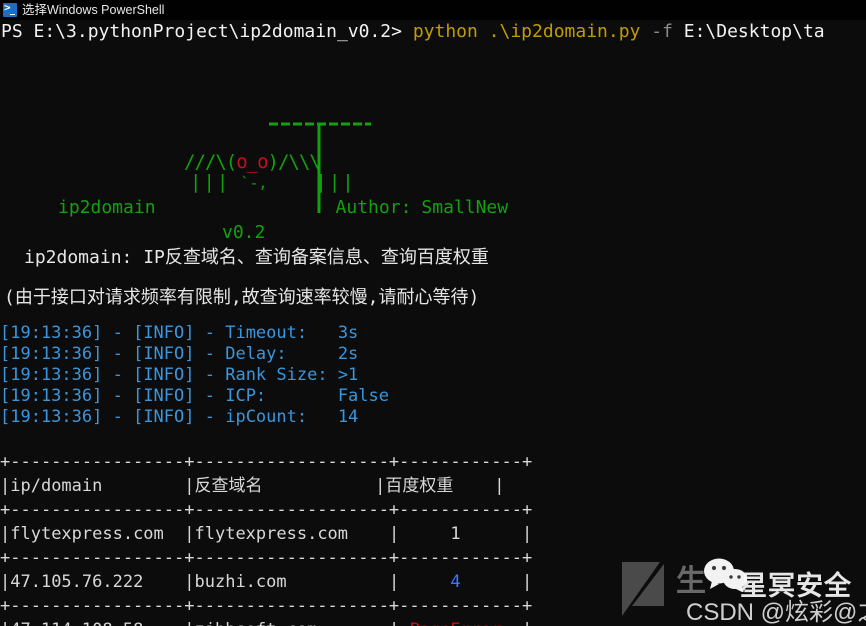 Image resolution: width=866 pixels, height=626 pixels. What do you see at coordinates (440, 486) in the screenshot?
I see `table-header-cell: 百度权重` at bounding box center [440, 486].